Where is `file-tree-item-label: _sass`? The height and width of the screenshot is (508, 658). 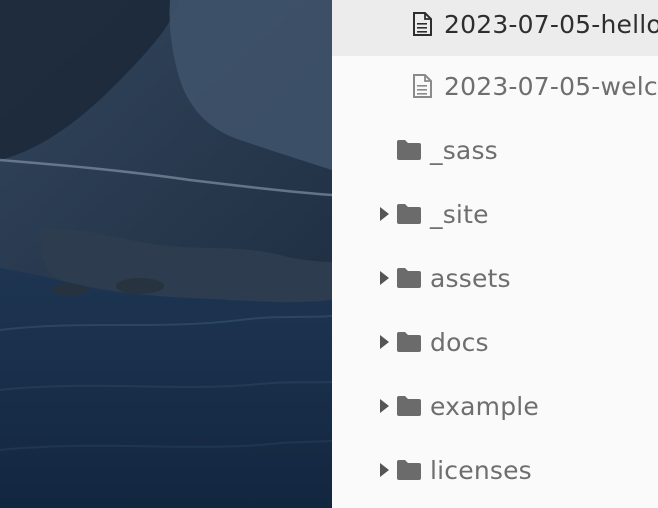
file-tree-item-label: _sass is located at coordinates (464, 150).